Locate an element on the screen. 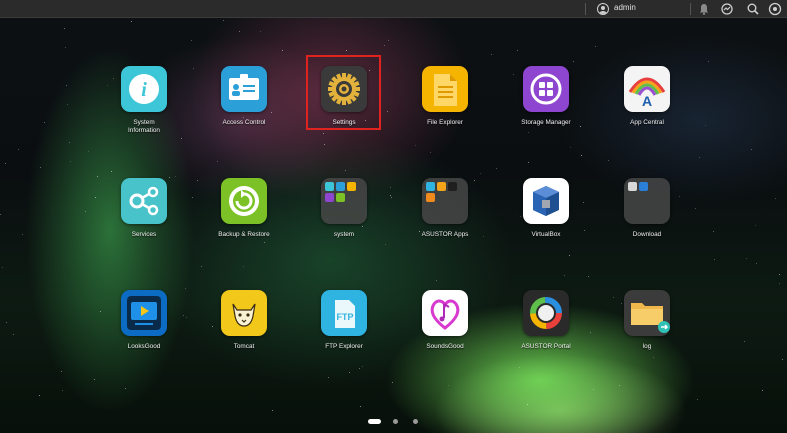  app-asustor-apps-folder: ASUSTOR Apps is located at coordinates (445, 208).